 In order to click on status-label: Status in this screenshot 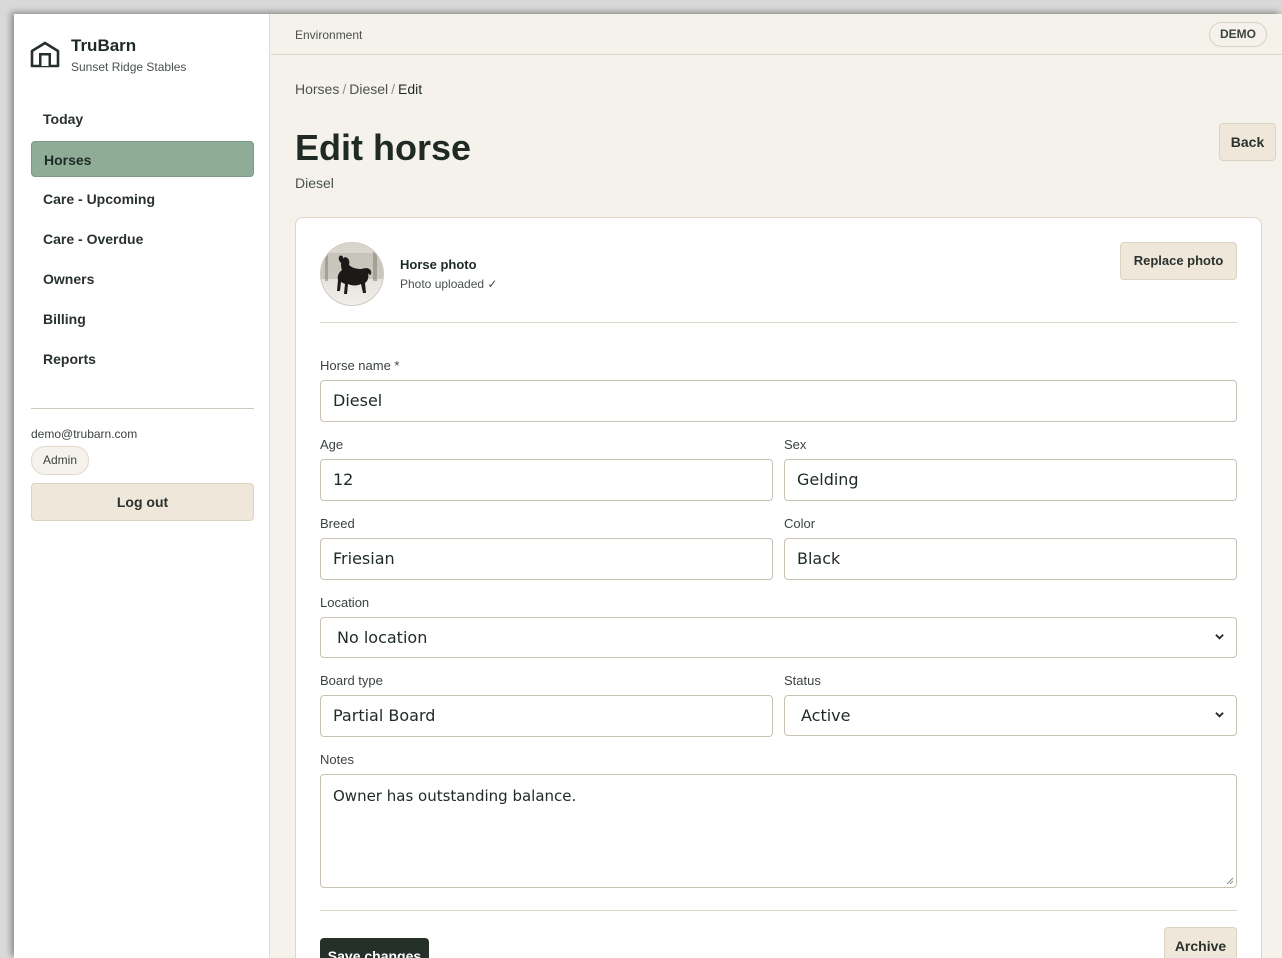, I will do `click(802, 680)`.